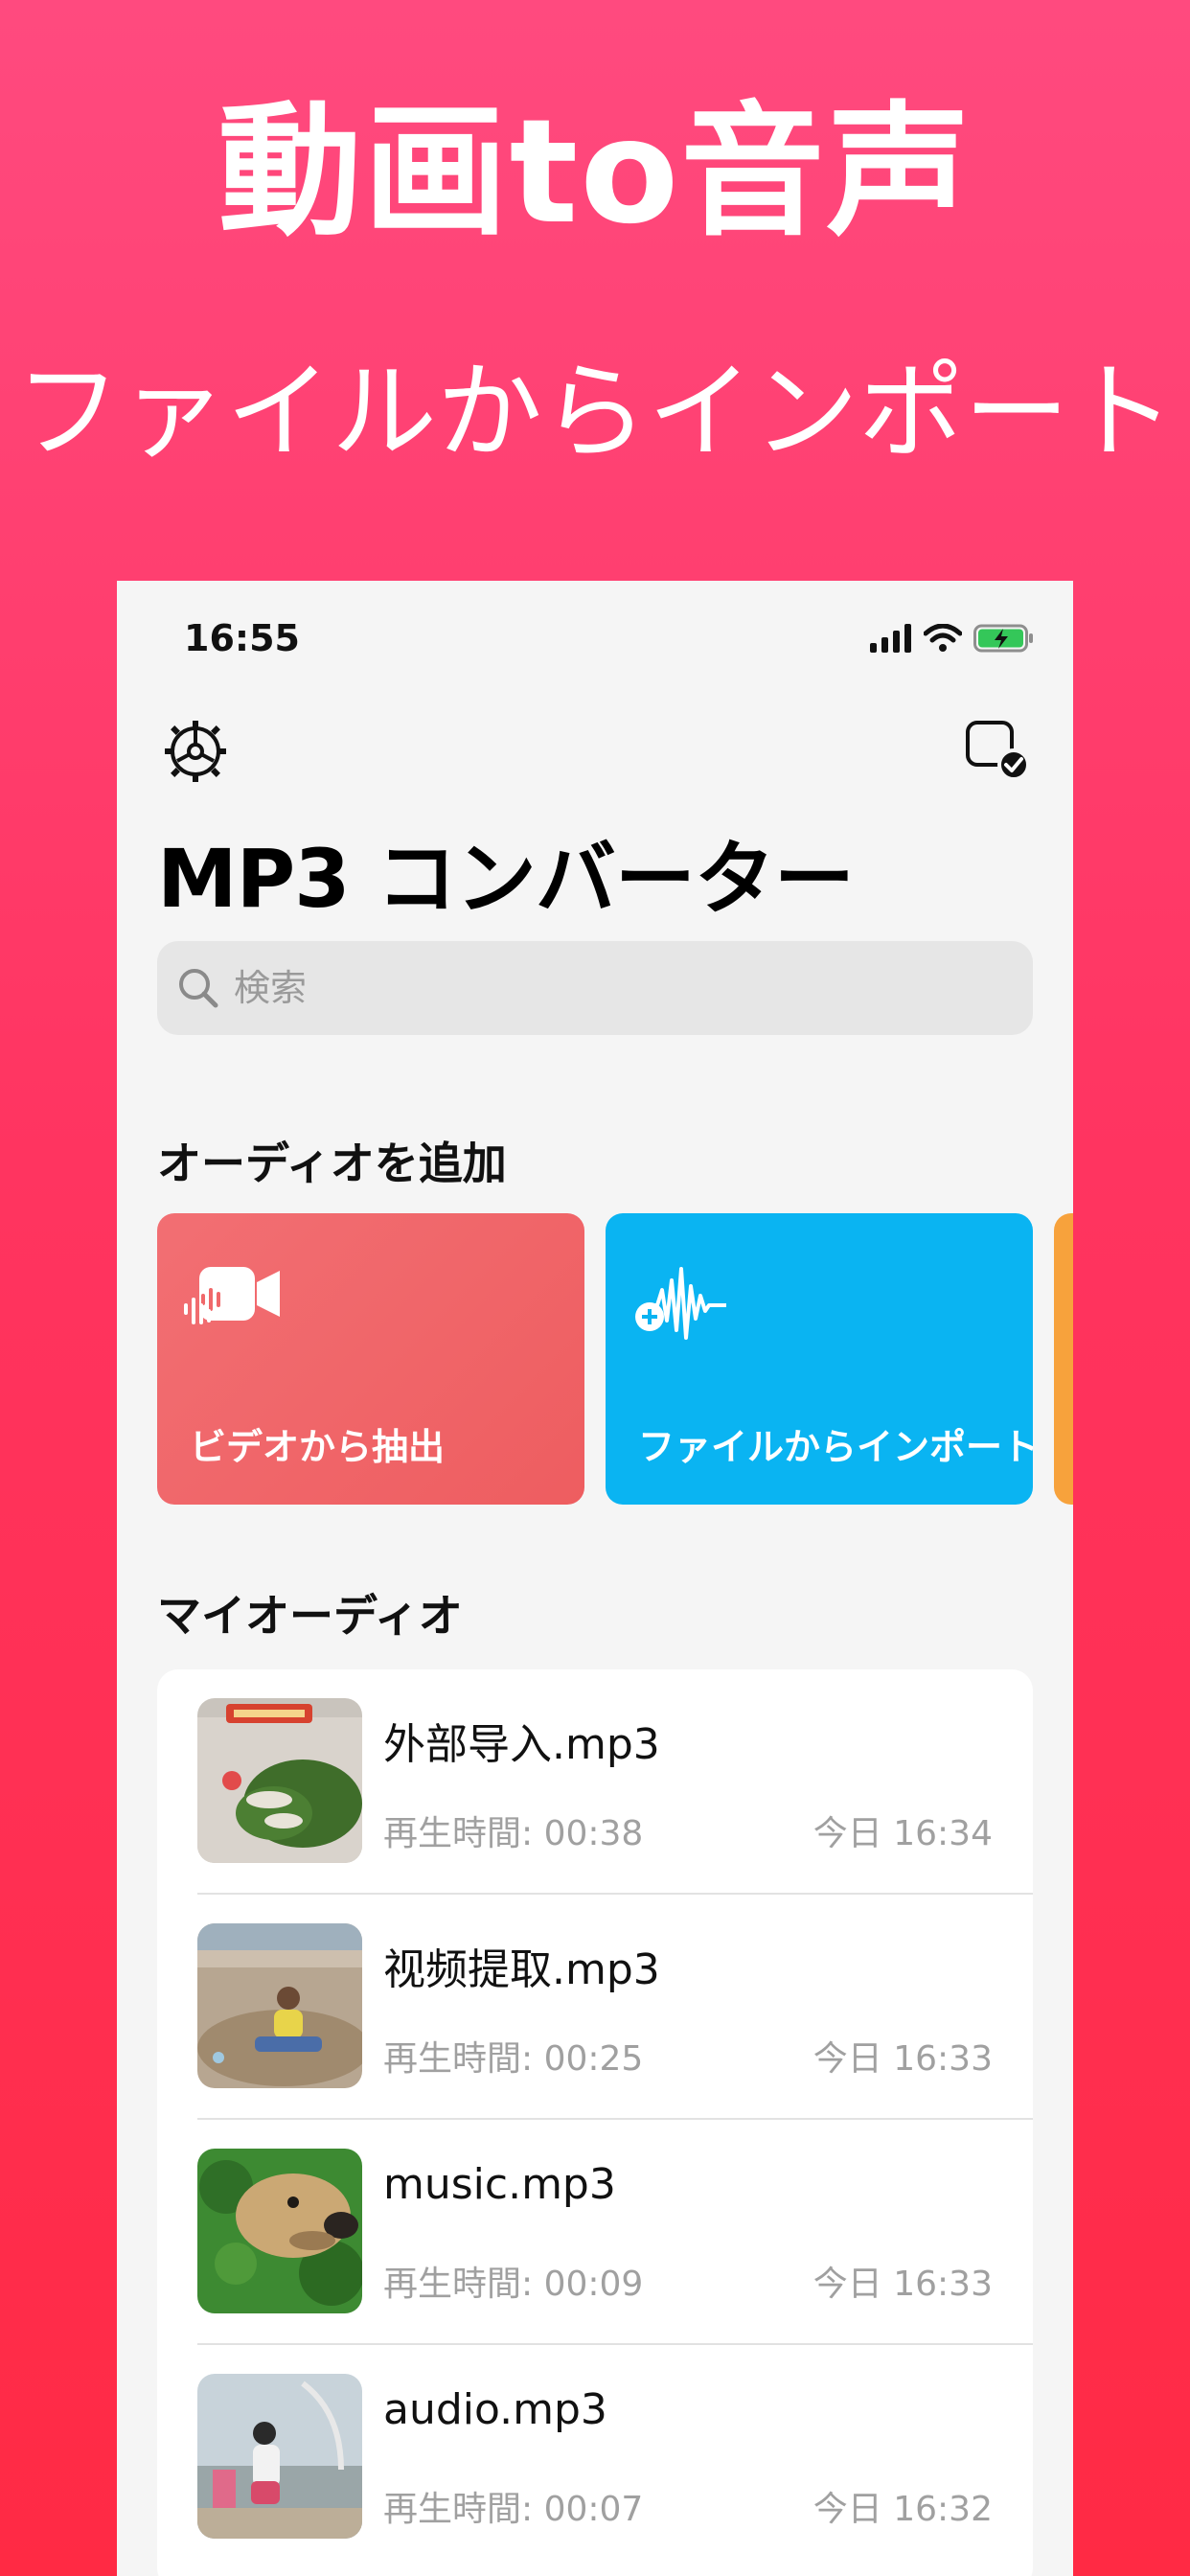  What do you see at coordinates (318, 1447) in the screenshot?
I see `card-label: ビデオから抽出` at bounding box center [318, 1447].